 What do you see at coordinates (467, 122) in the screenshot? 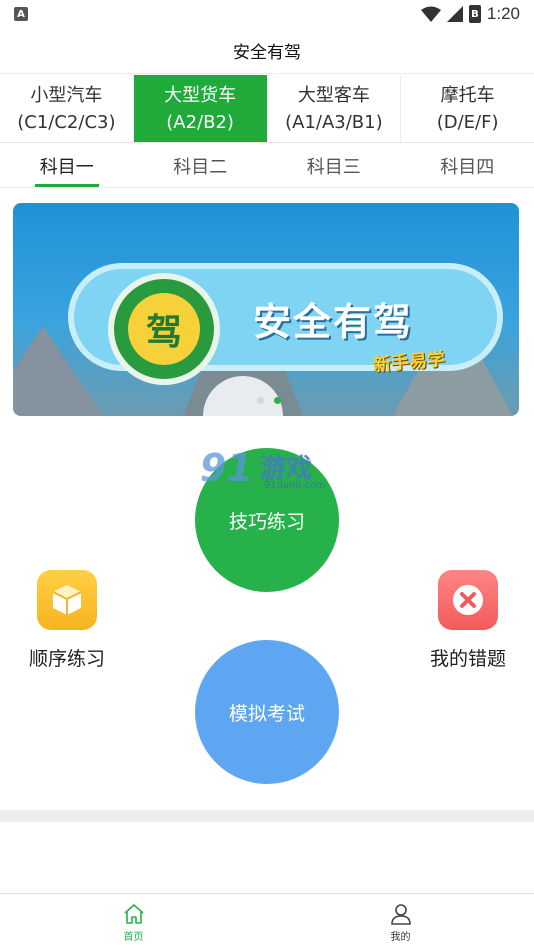
I see `tab-license-codes: (D/E/F)` at bounding box center [467, 122].